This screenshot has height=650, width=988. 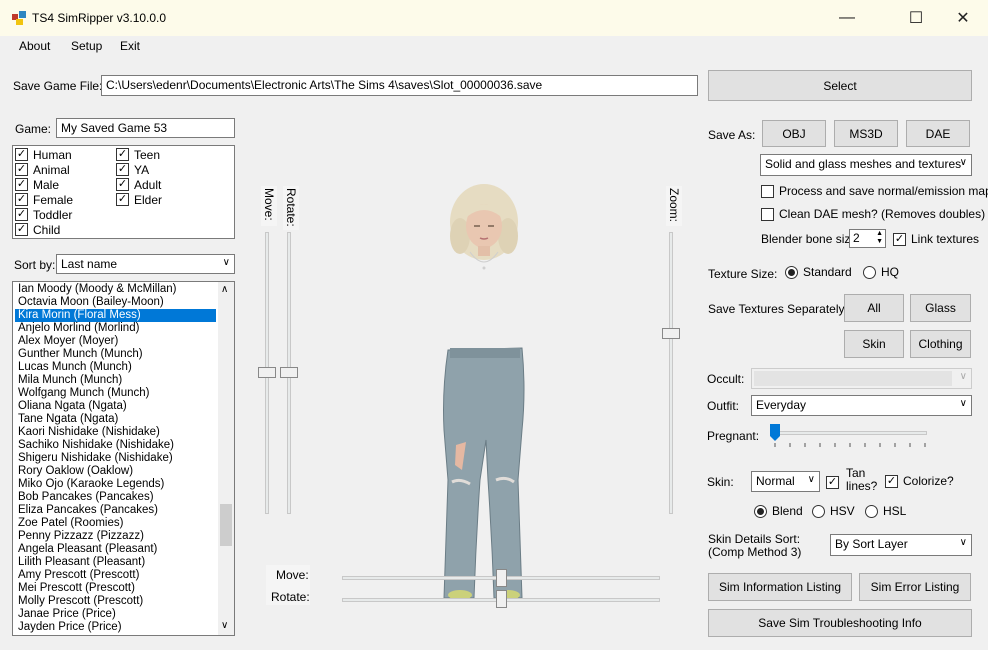 I want to click on sim-list-item: Zoe Patel (Roomies), so click(x=115, y=523).